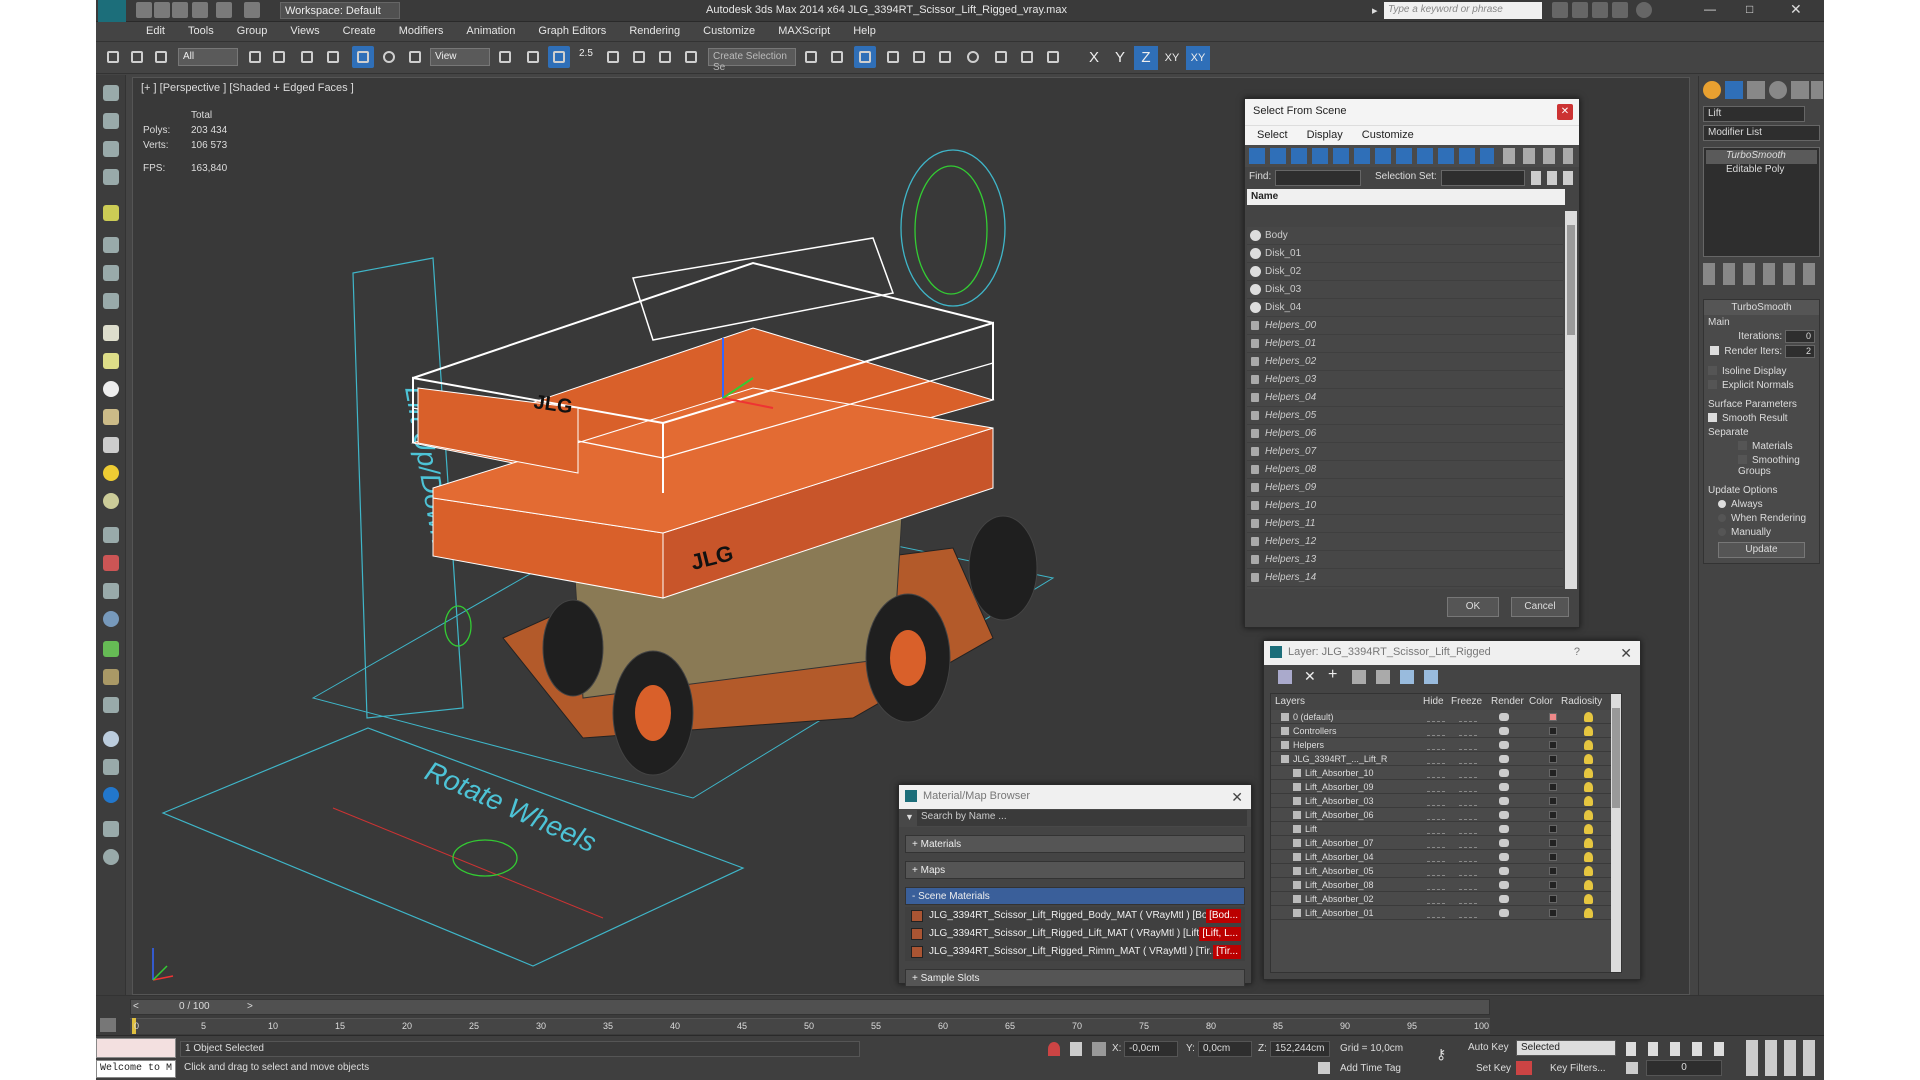  Describe the element at coordinates (1405, 344) in the screenshot. I see `scene-list-item: Helpers_01` at that location.